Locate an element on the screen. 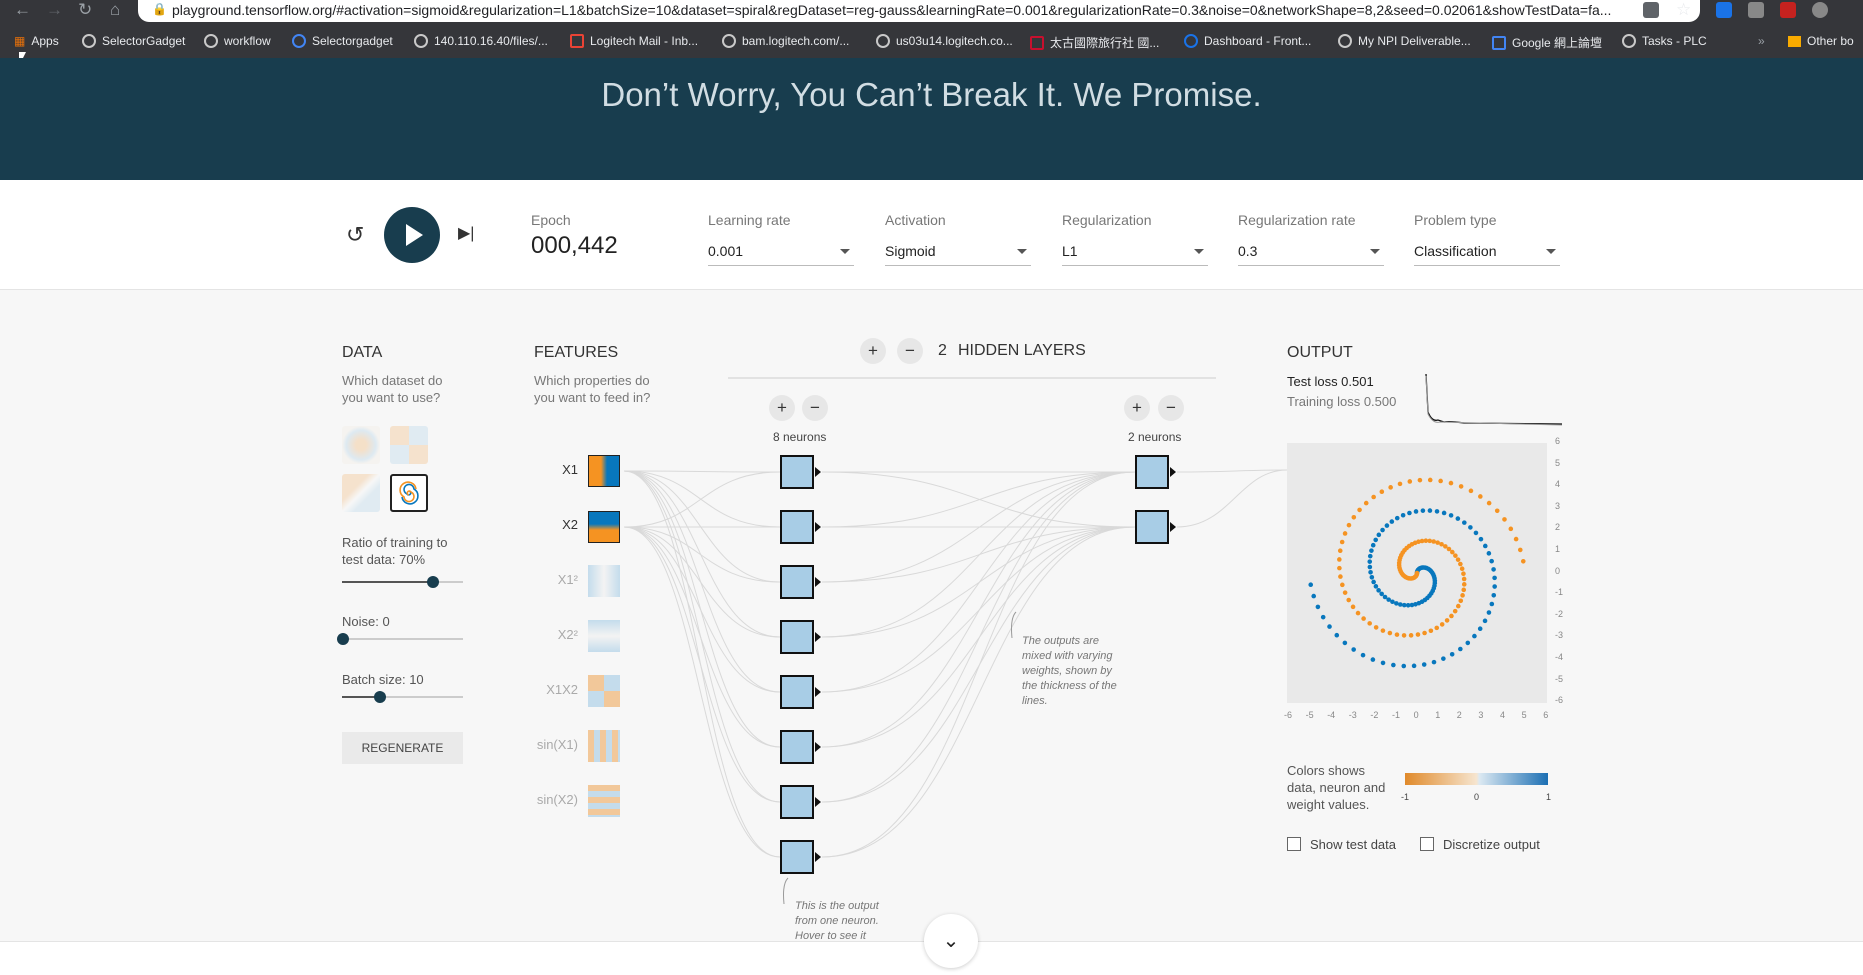 The image size is (1863, 975). discretize-output-checkbox is located at coordinates (1427, 844).